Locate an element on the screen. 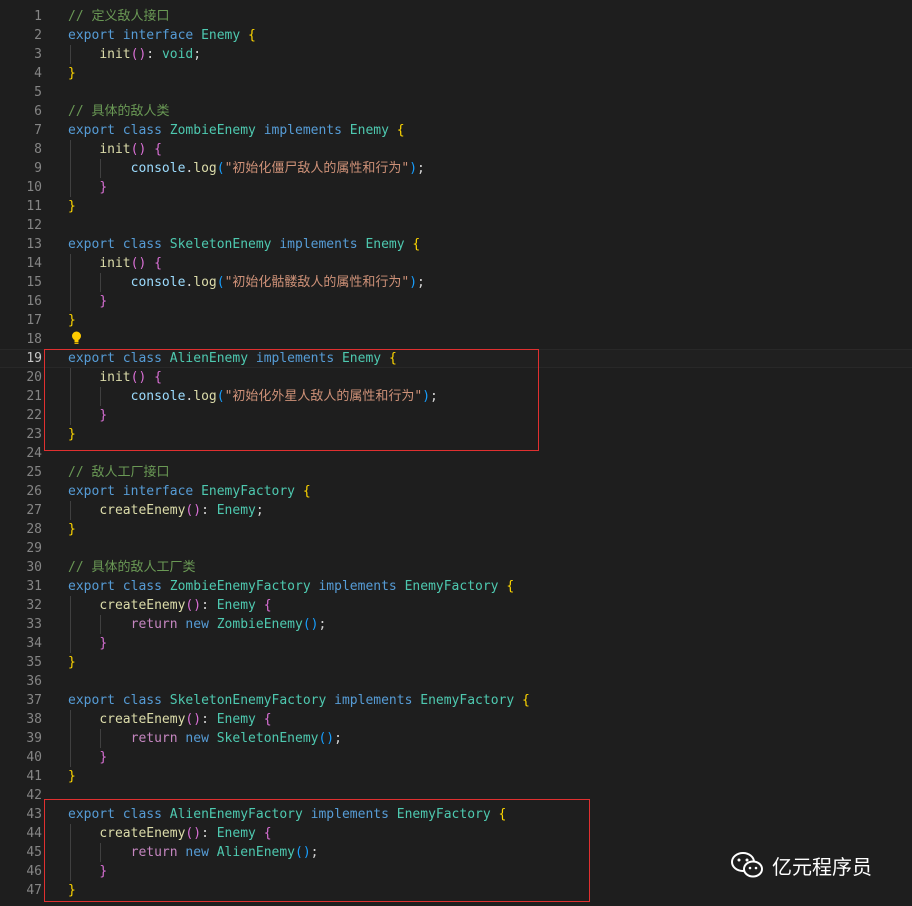 The image size is (912, 906). line-number: 6 is located at coordinates (38, 111).